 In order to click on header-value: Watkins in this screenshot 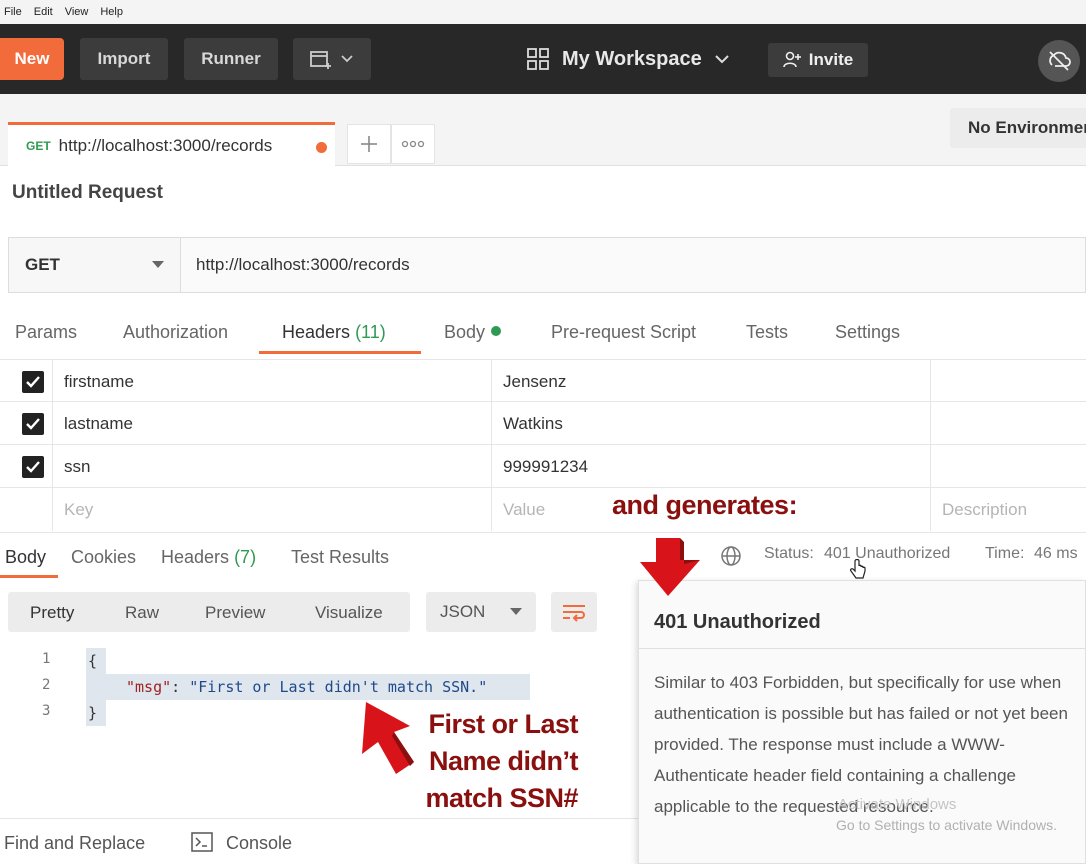, I will do `click(533, 423)`.